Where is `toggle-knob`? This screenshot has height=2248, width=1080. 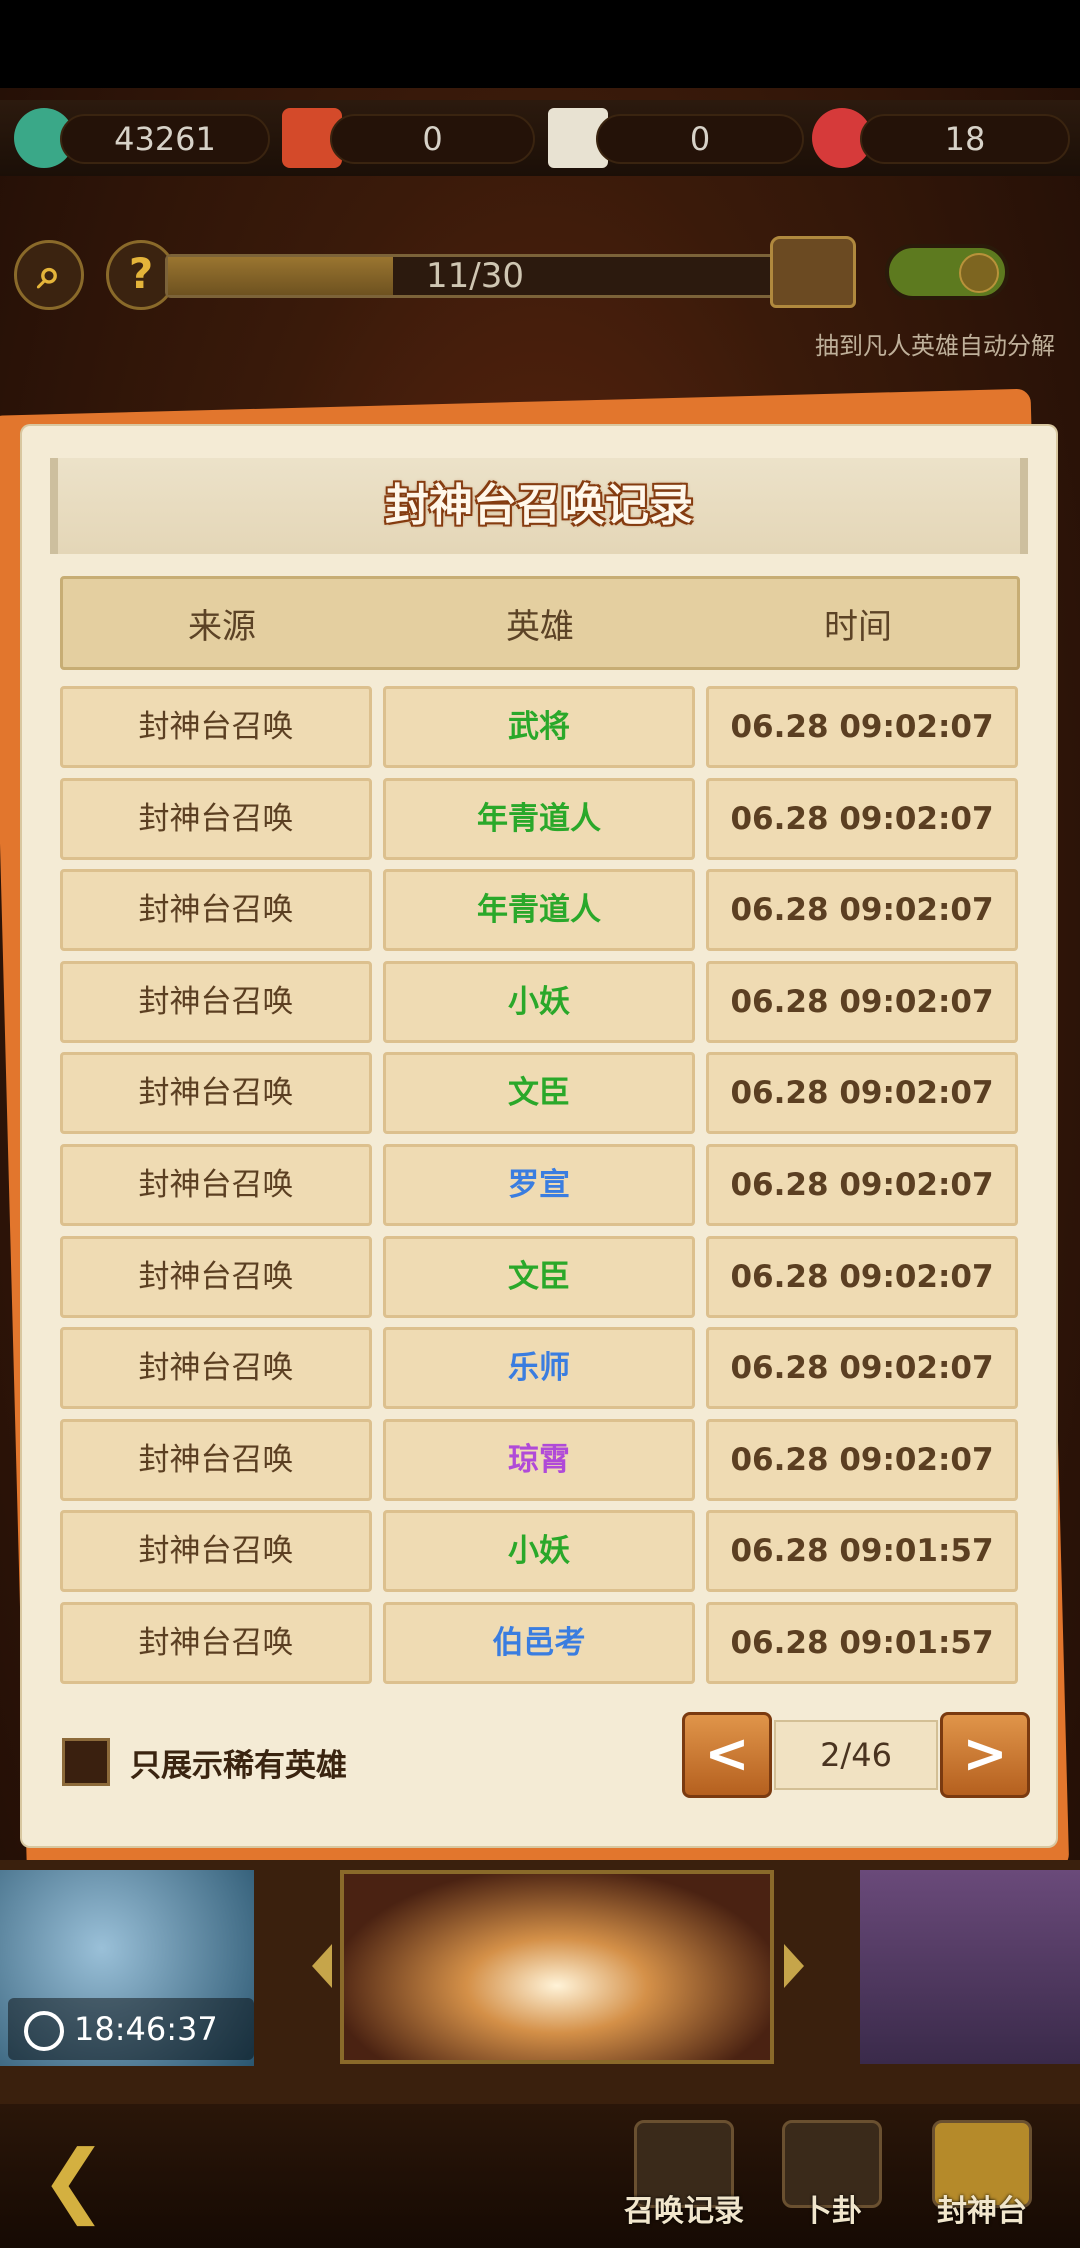 toggle-knob is located at coordinates (979, 273).